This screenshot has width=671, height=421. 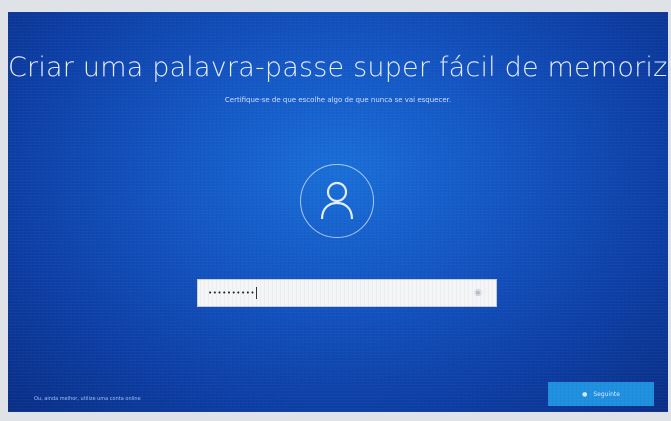 What do you see at coordinates (232, 293) in the screenshot?
I see `password-value: ••••••••••` at bounding box center [232, 293].